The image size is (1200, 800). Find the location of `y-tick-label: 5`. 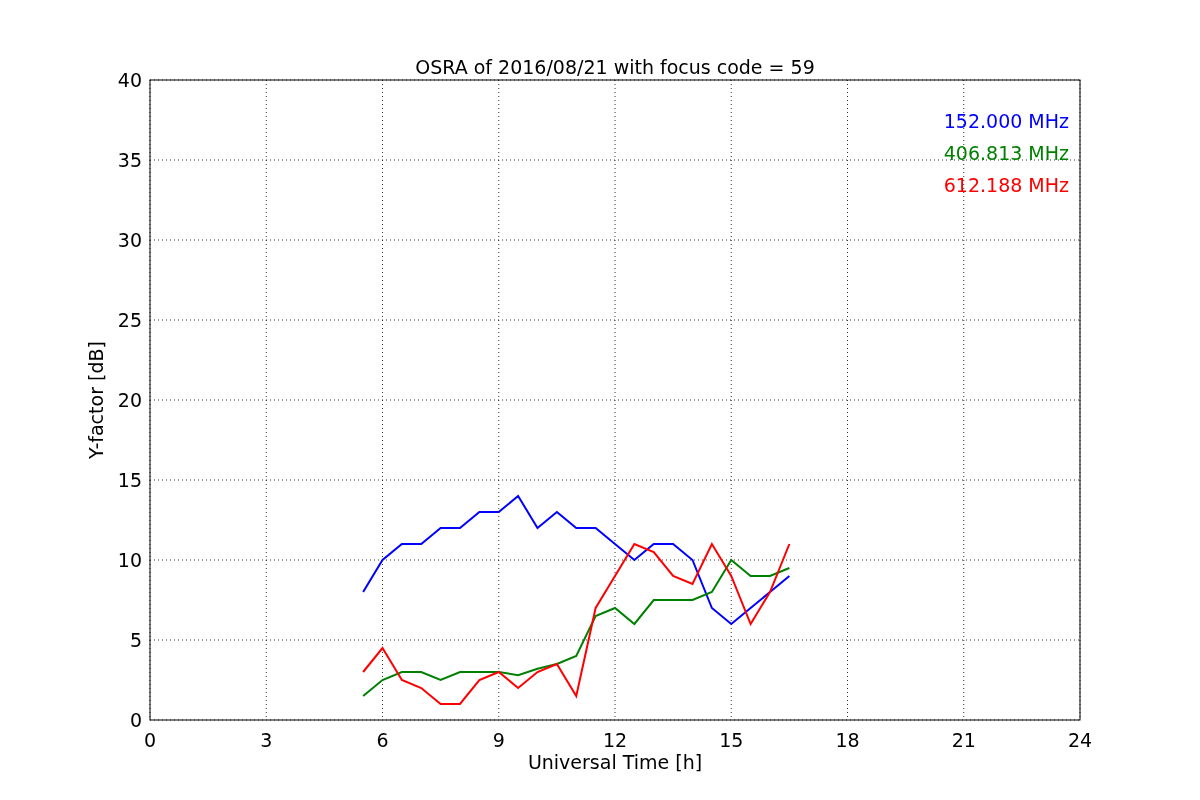

y-tick-label: 5 is located at coordinates (135, 640).